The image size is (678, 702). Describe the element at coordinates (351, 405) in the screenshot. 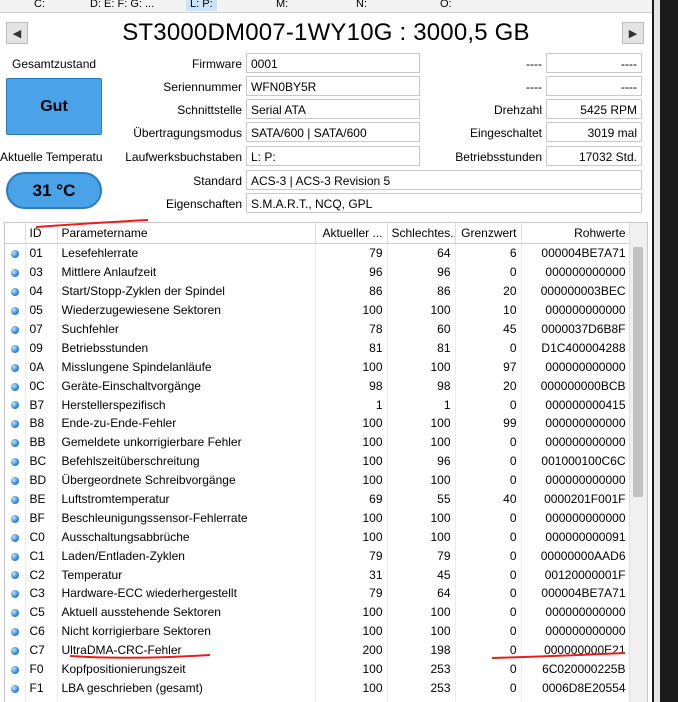

I see `current-cell: 1` at that location.